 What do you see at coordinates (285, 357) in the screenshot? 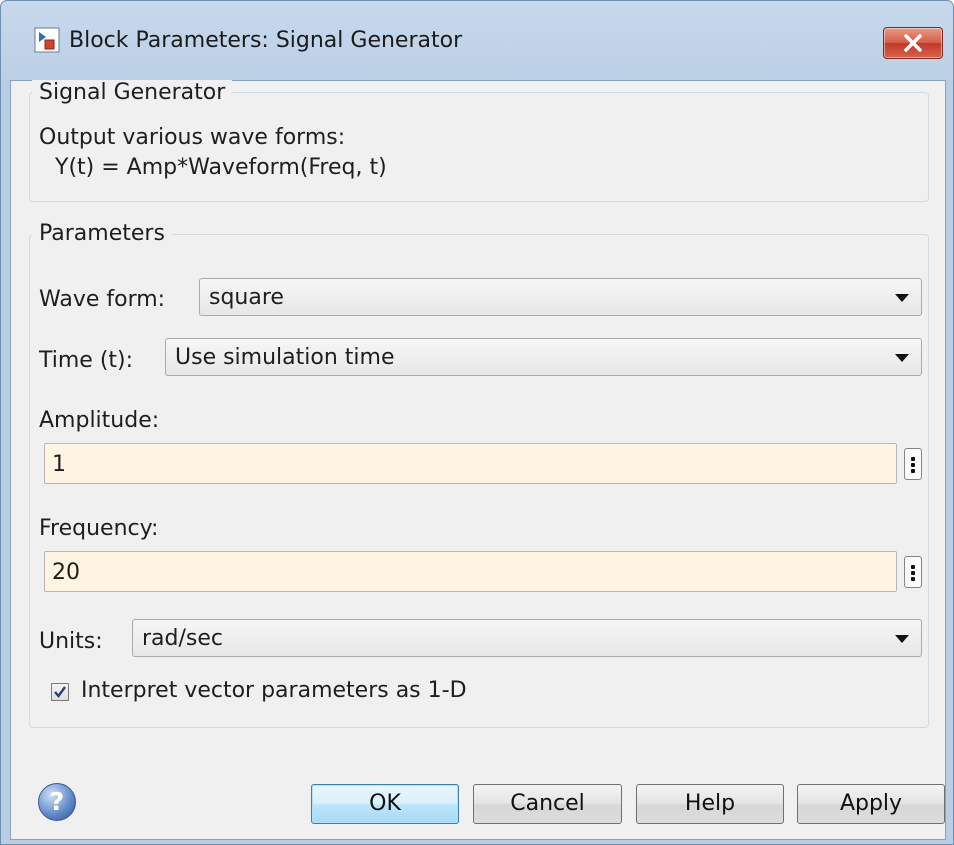
I see `time-value: Use simulation time` at bounding box center [285, 357].